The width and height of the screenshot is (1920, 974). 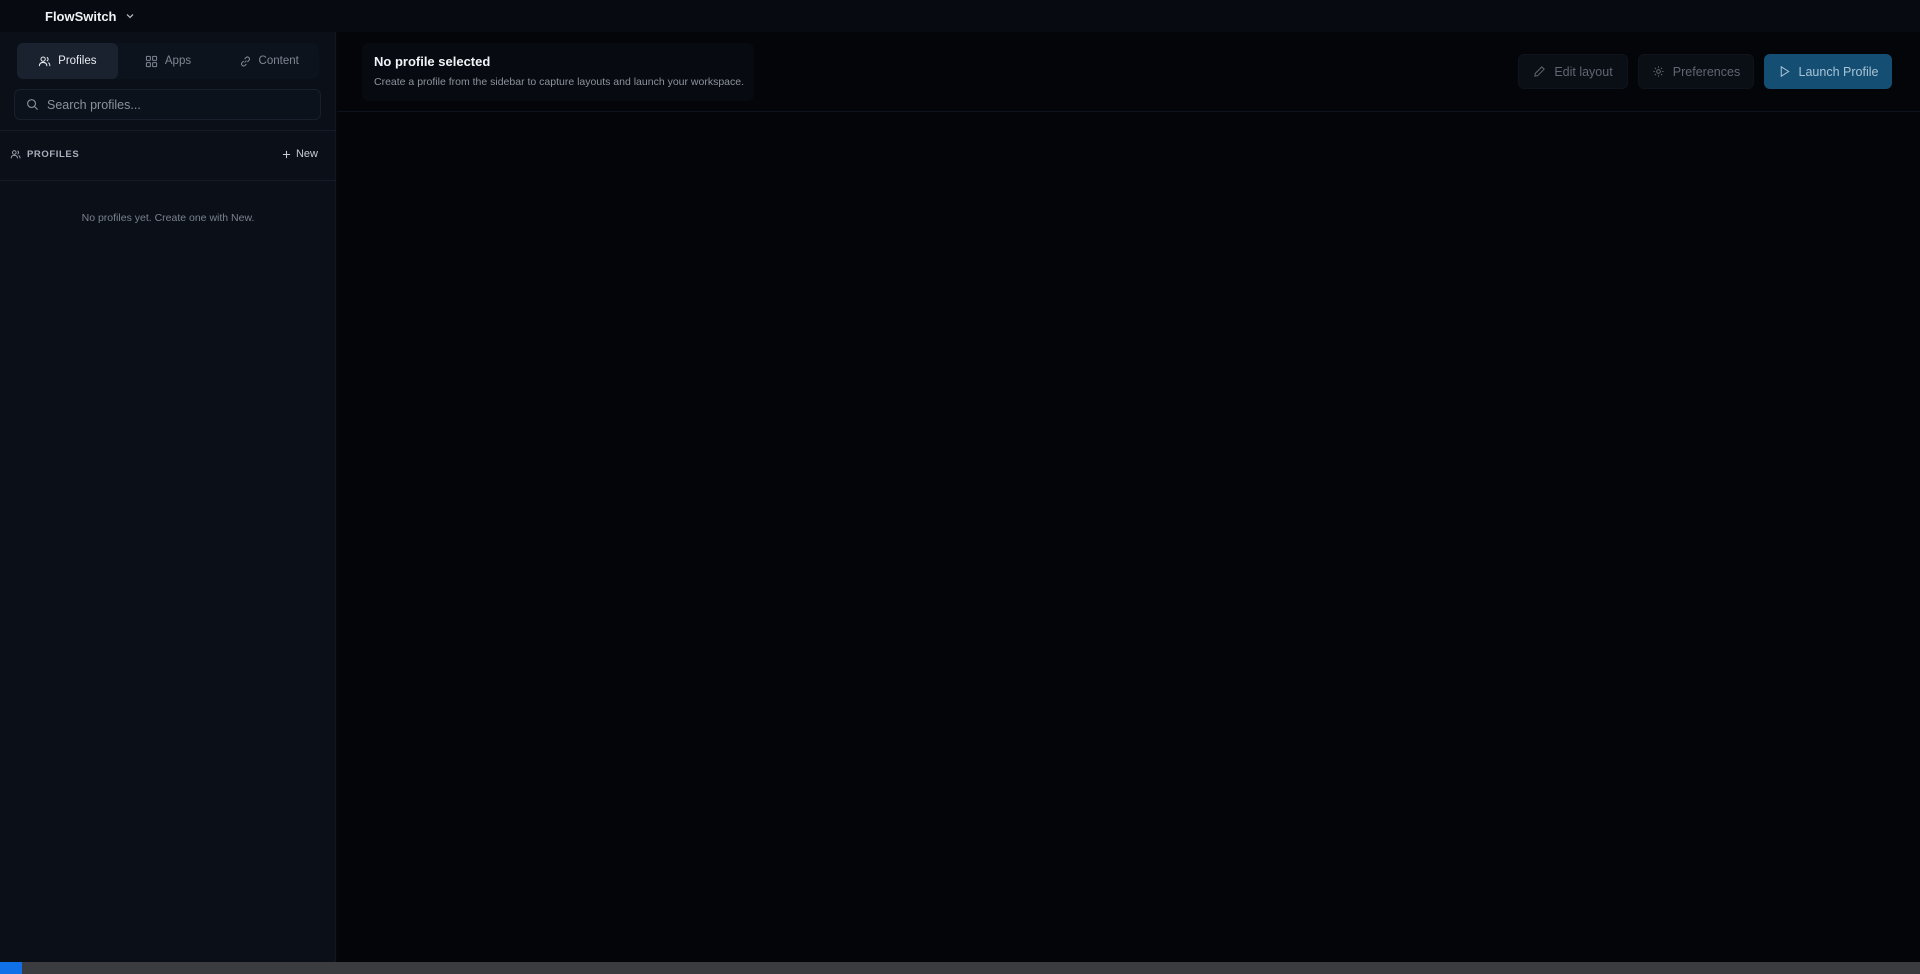 What do you see at coordinates (1128, 111) in the screenshot?
I see `header-divider` at bounding box center [1128, 111].